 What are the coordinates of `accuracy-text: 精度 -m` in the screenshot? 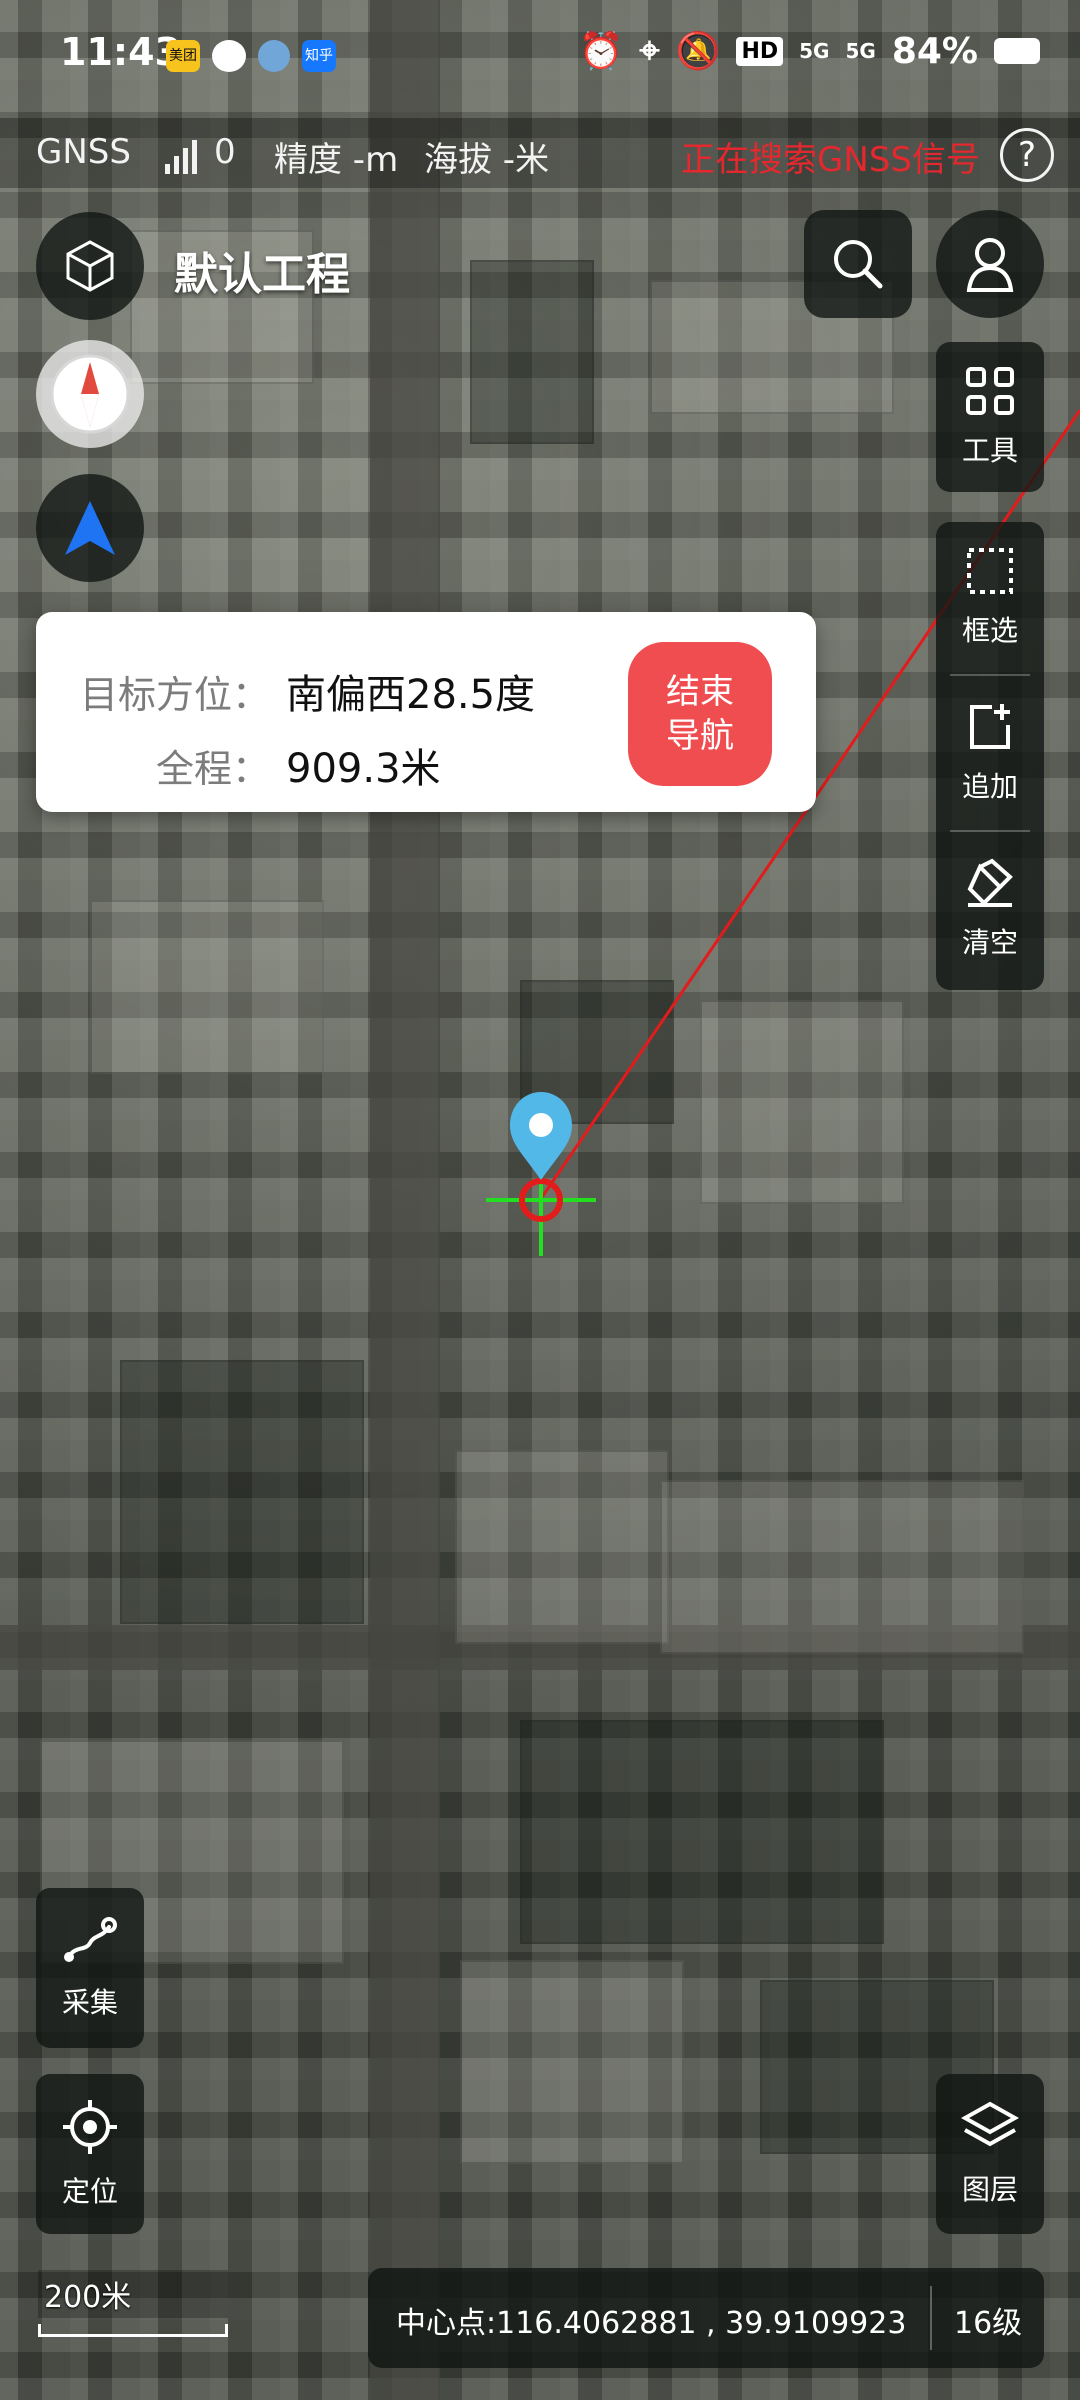 It's located at (336, 160).